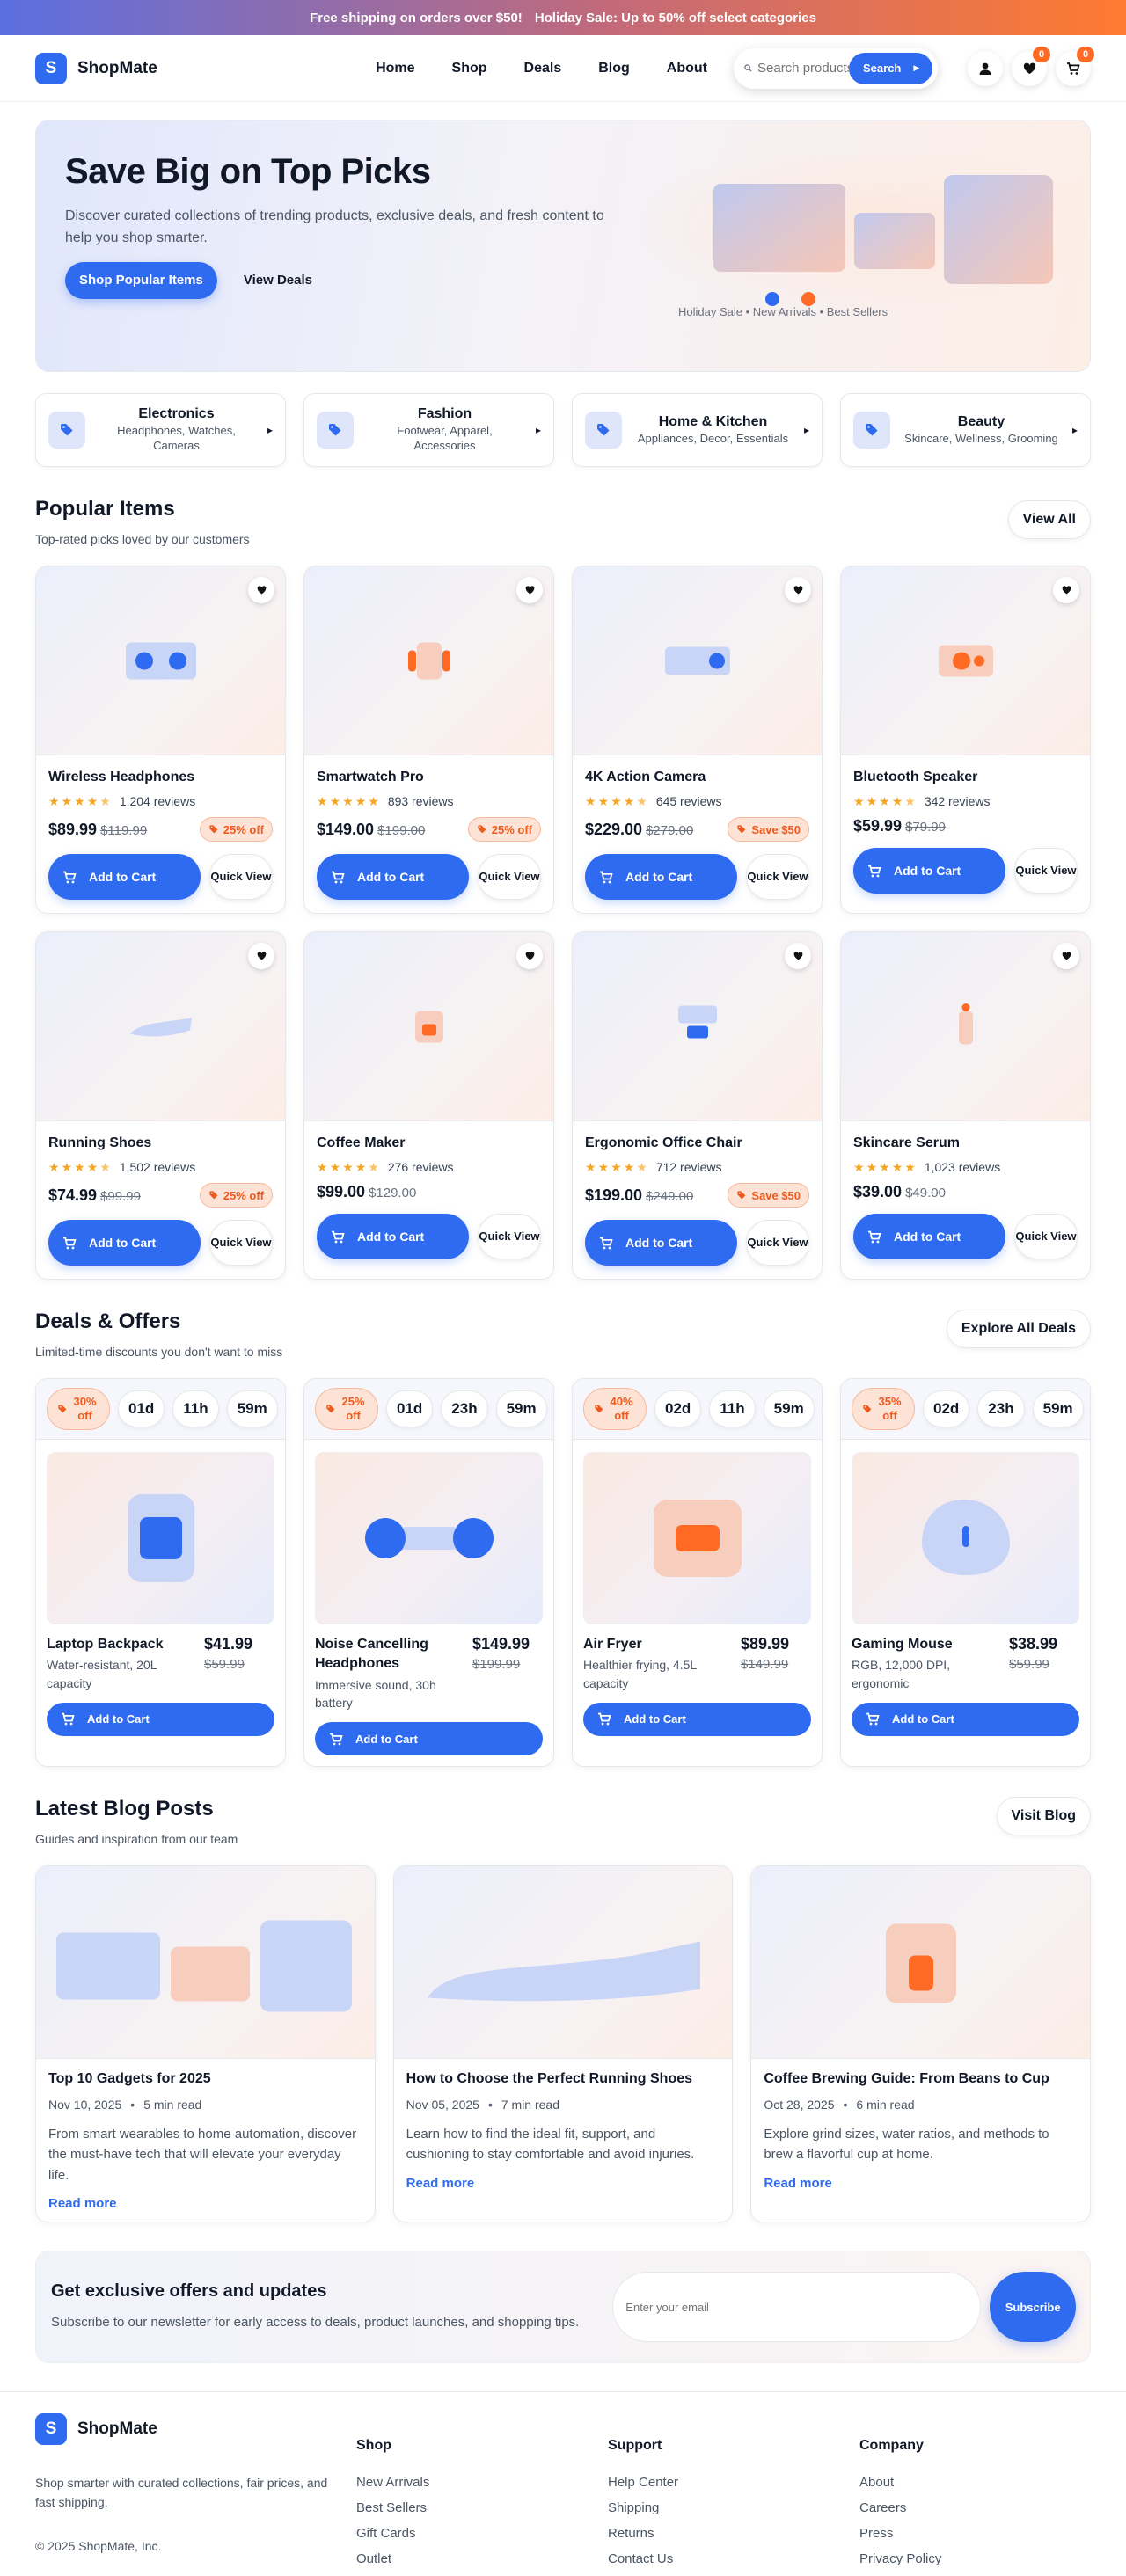 Image resolution: width=1126 pixels, height=2576 pixels. What do you see at coordinates (985, 68) in the screenshot?
I see `account-button` at bounding box center [985, 68].